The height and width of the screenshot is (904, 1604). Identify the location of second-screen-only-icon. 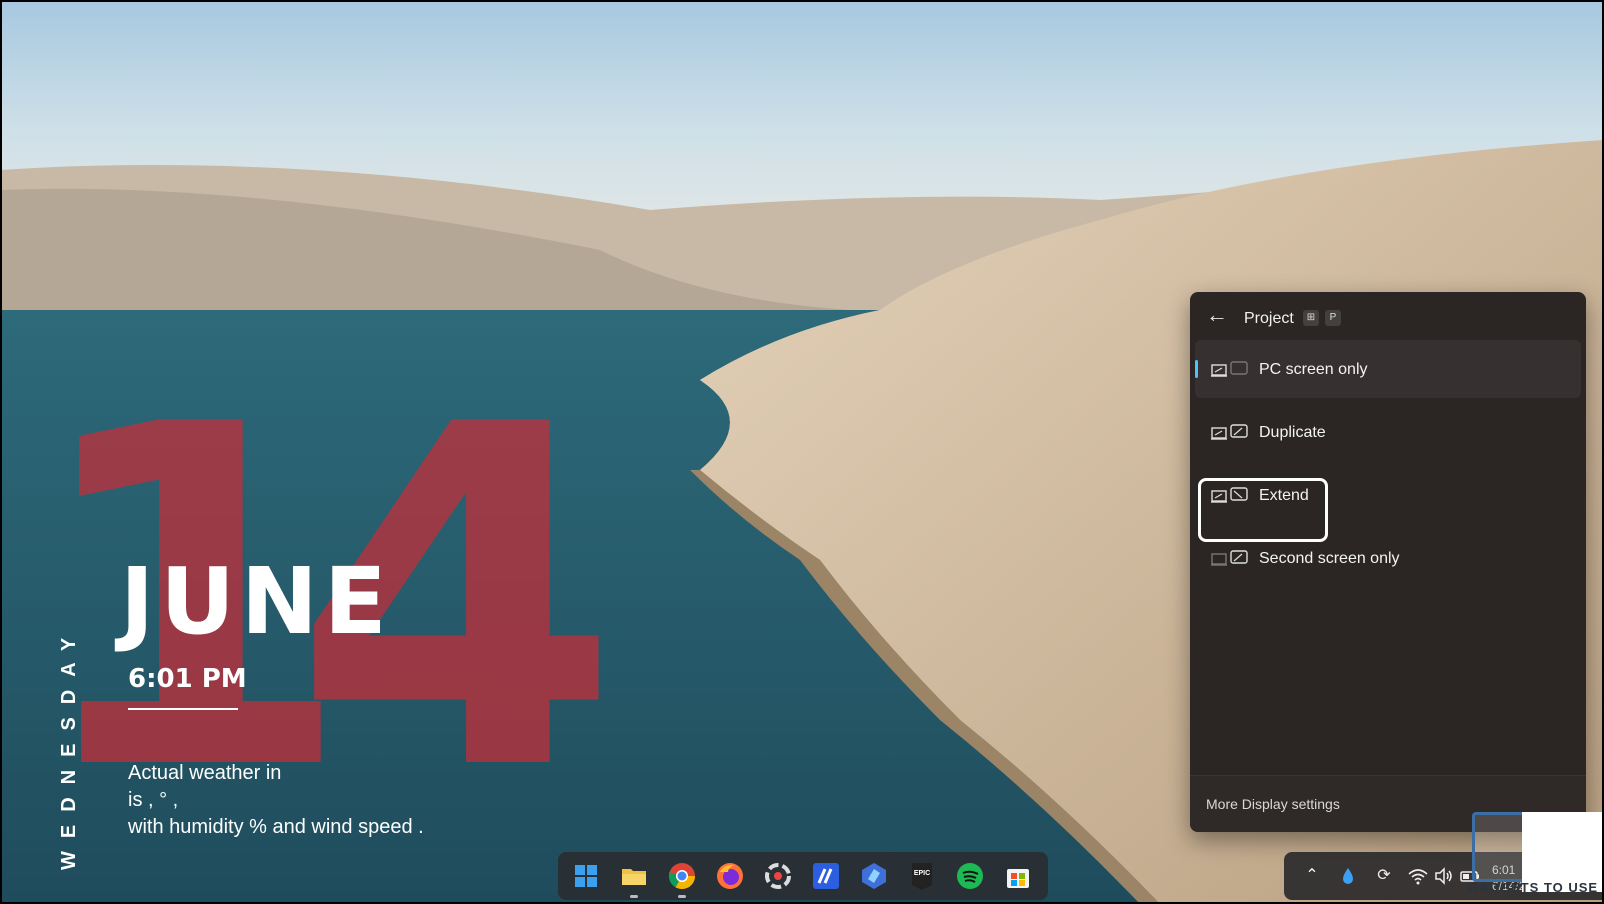
(1229, 558).